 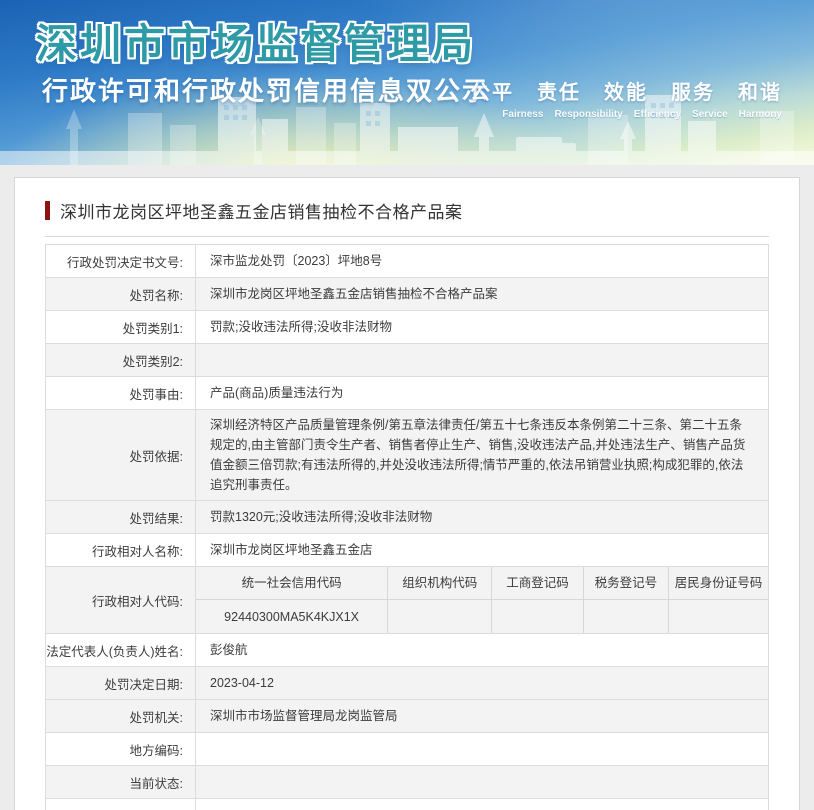 I want to click on table-row: 处罚类别1: 罚款;没收违法所得;没收非法财物, so click(x=407, y=327).